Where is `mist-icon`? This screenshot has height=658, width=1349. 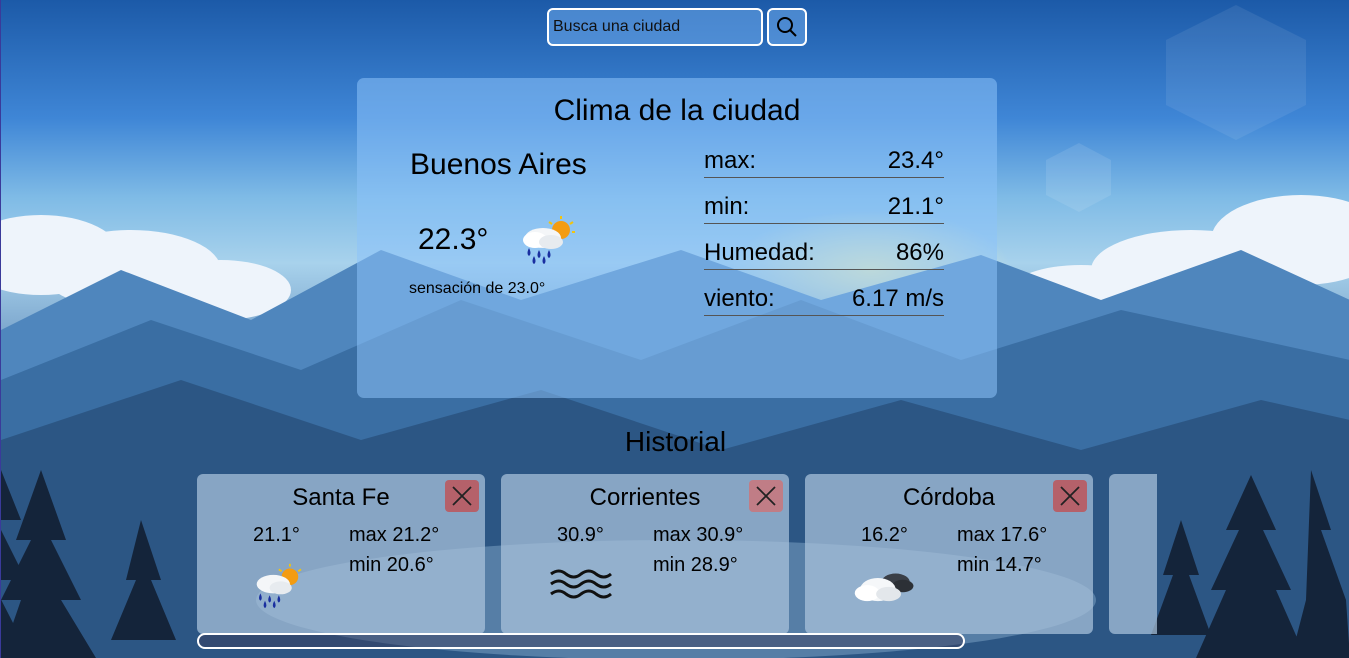
mist-icon is located at coordinates (581, 584).